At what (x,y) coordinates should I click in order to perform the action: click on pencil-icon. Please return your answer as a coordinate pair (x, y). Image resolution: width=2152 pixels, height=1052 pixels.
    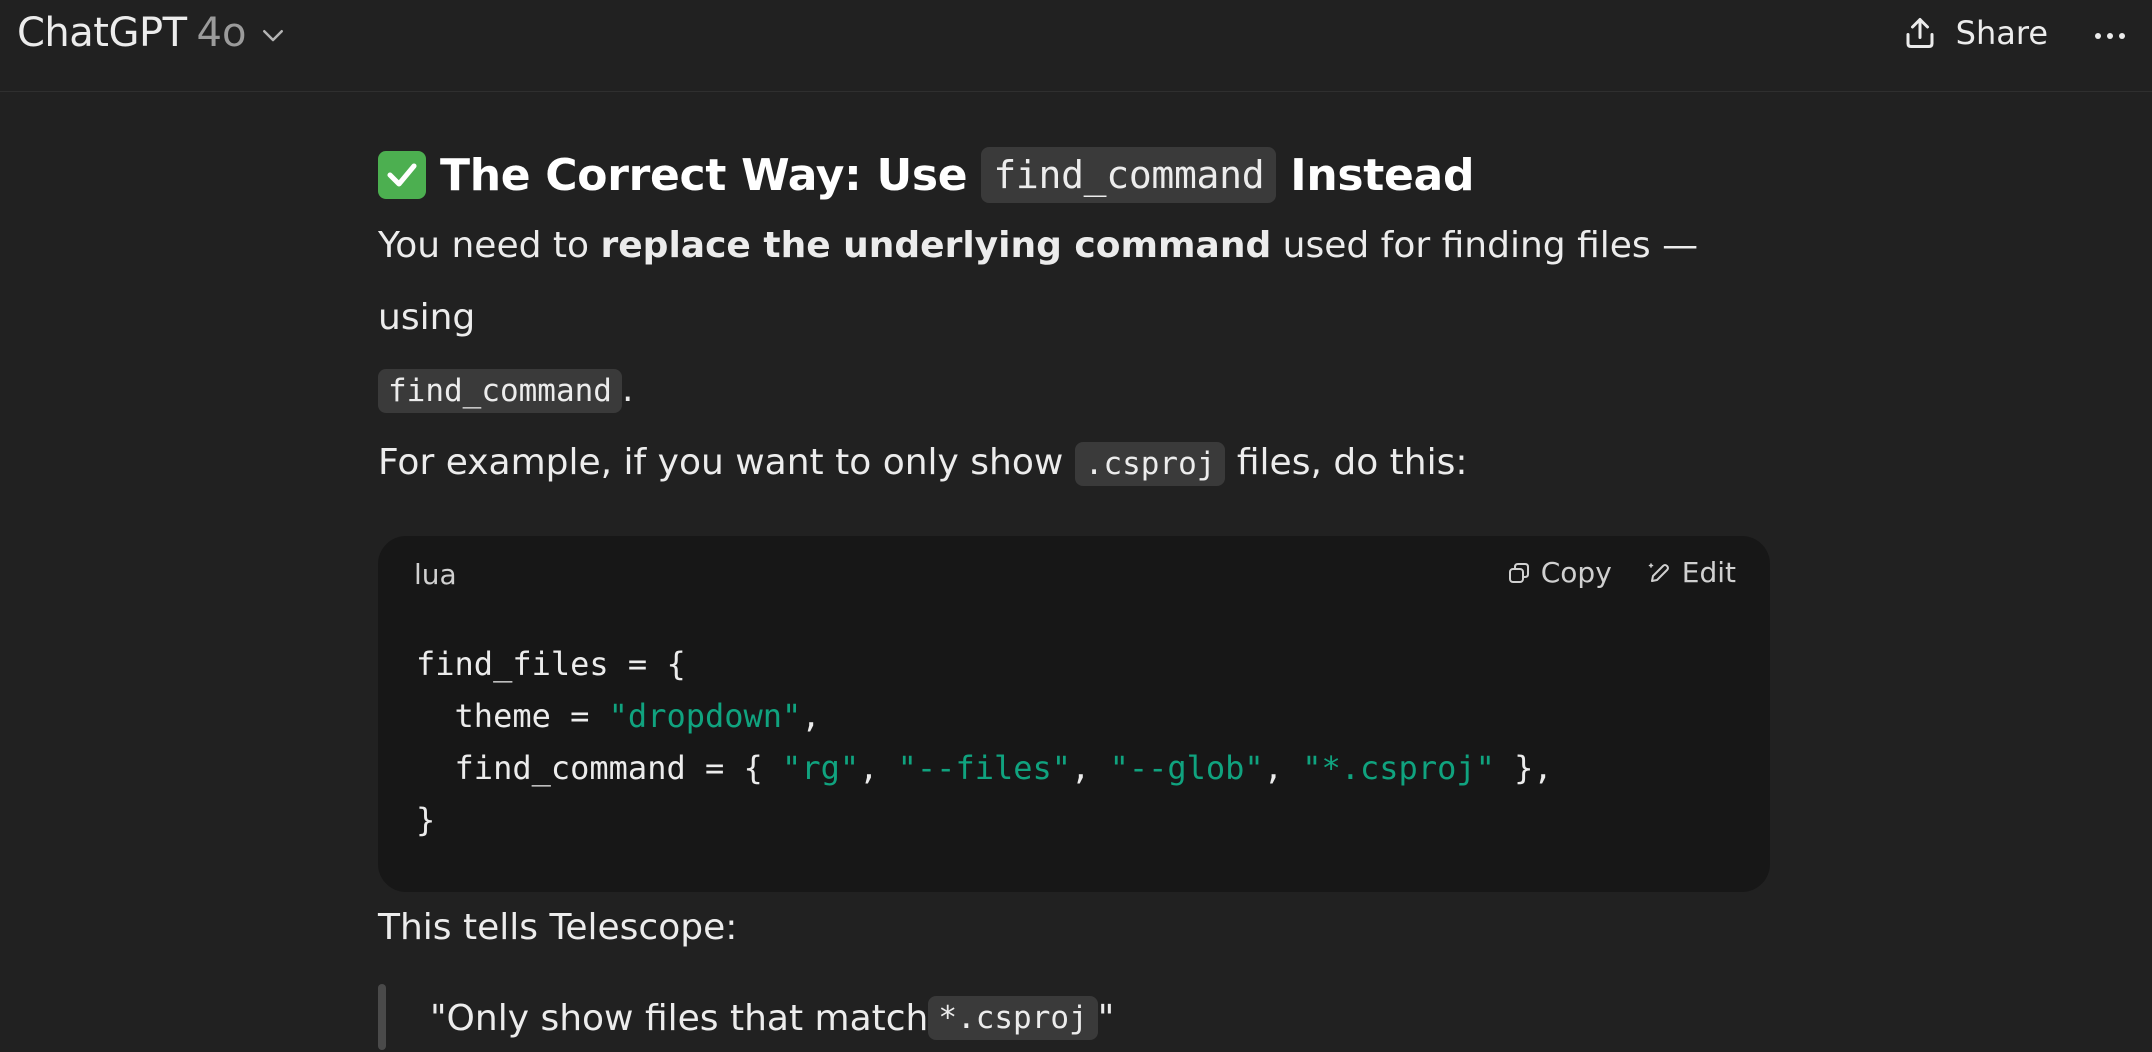
    Looking at the image, I should click on (1658, 572).